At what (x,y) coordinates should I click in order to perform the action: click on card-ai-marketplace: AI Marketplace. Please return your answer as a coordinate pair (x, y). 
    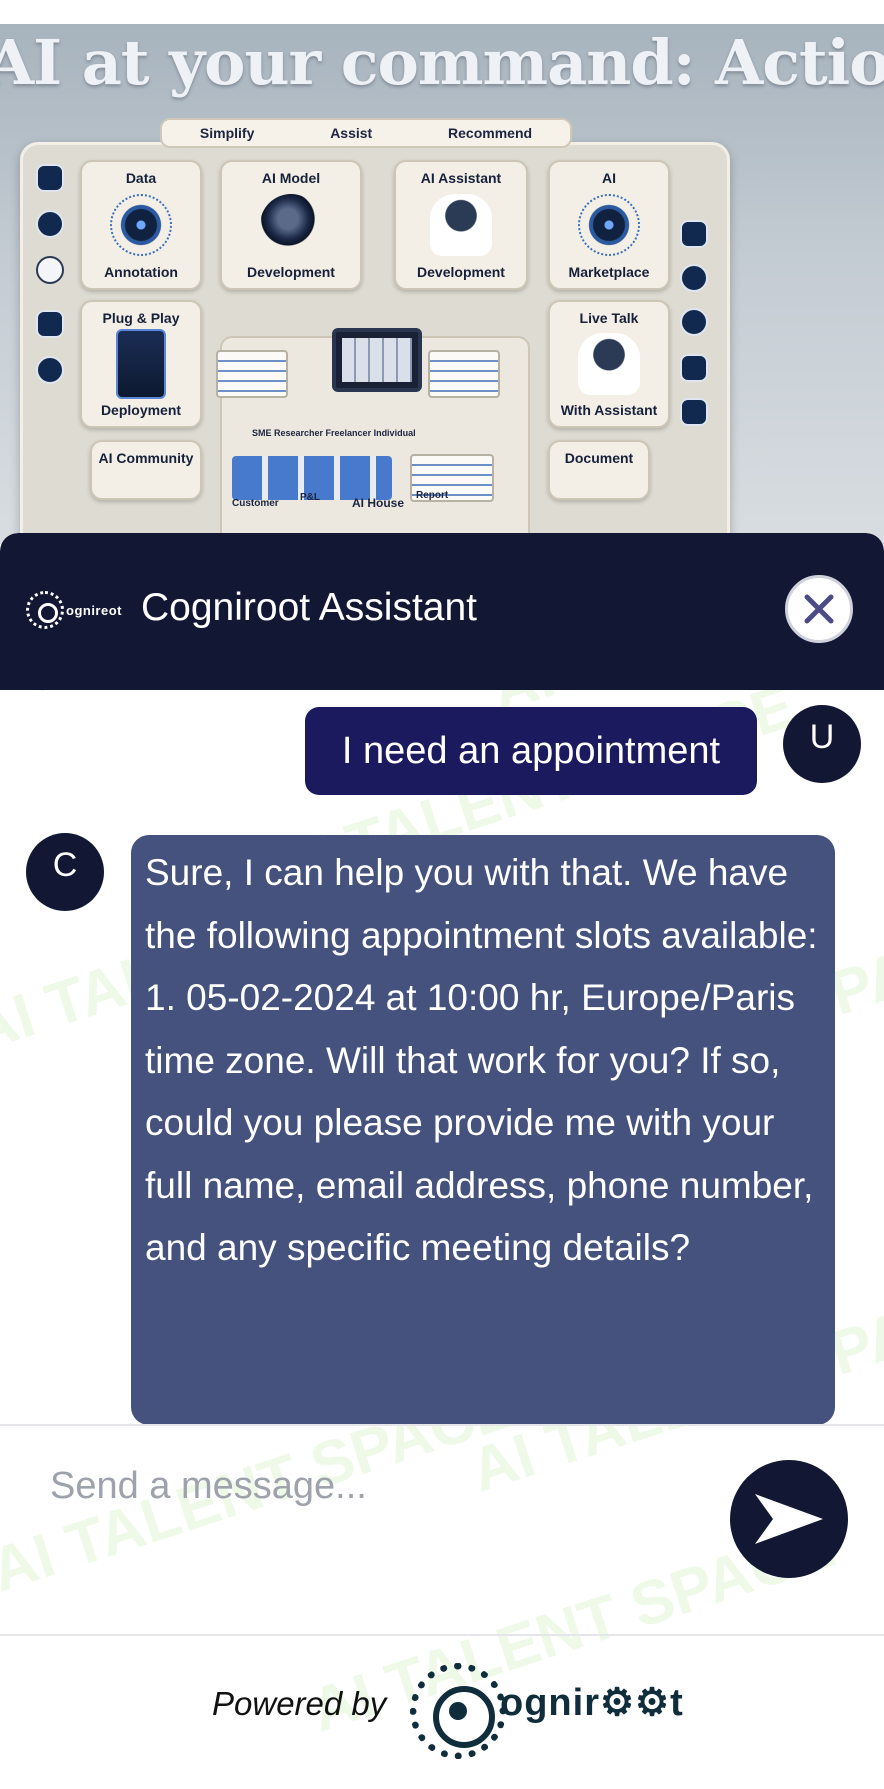
    Looking at the image, I should click on (609, 225).